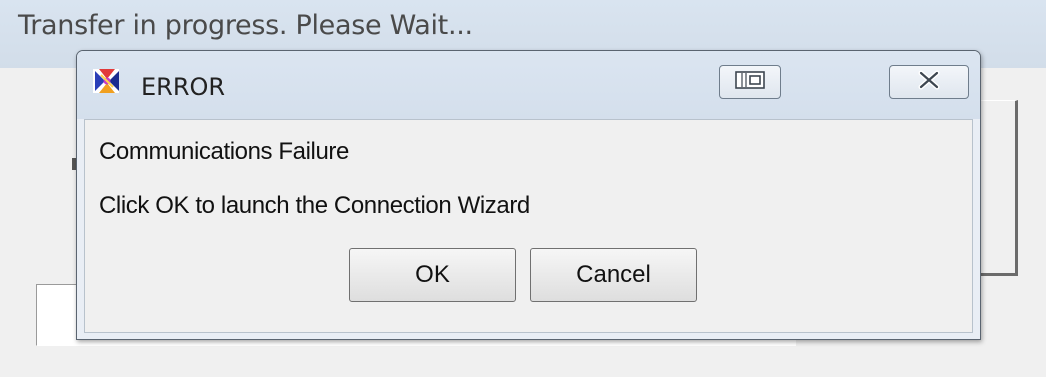  I want to click on restore-icon, so click(750, 82).